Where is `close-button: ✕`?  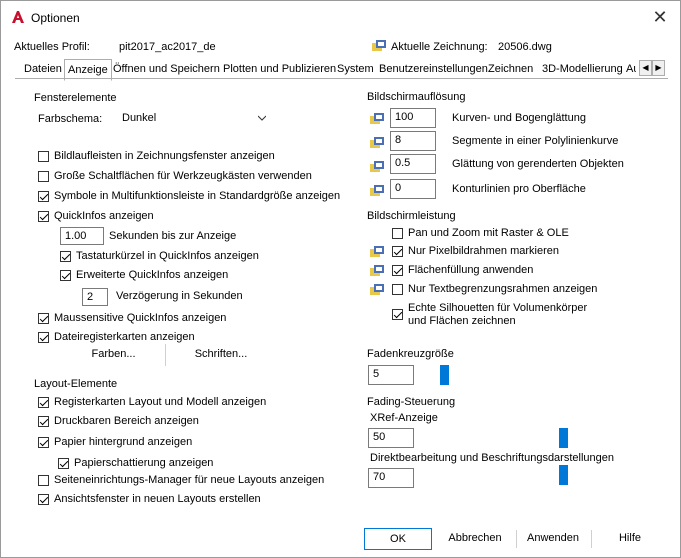
close-button: ✕ is located at coordinates (660, 17).